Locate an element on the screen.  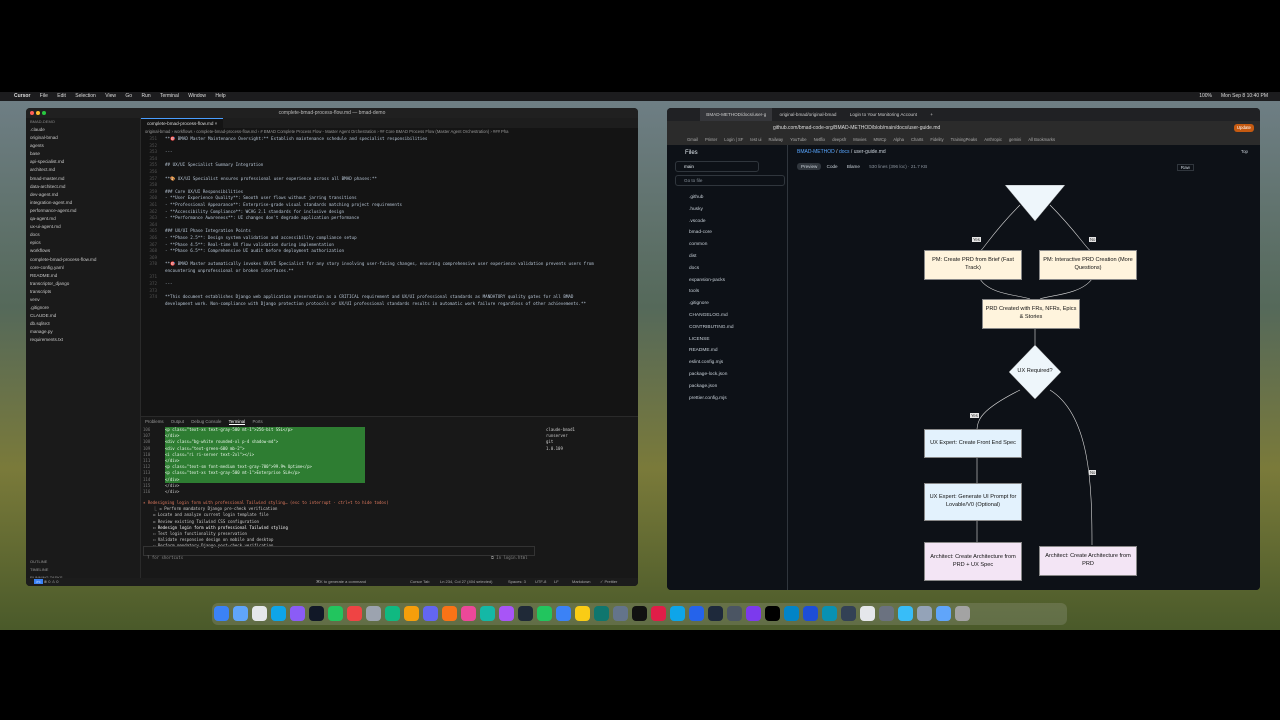
explorer-item: base is located at coordinates (85, 154).